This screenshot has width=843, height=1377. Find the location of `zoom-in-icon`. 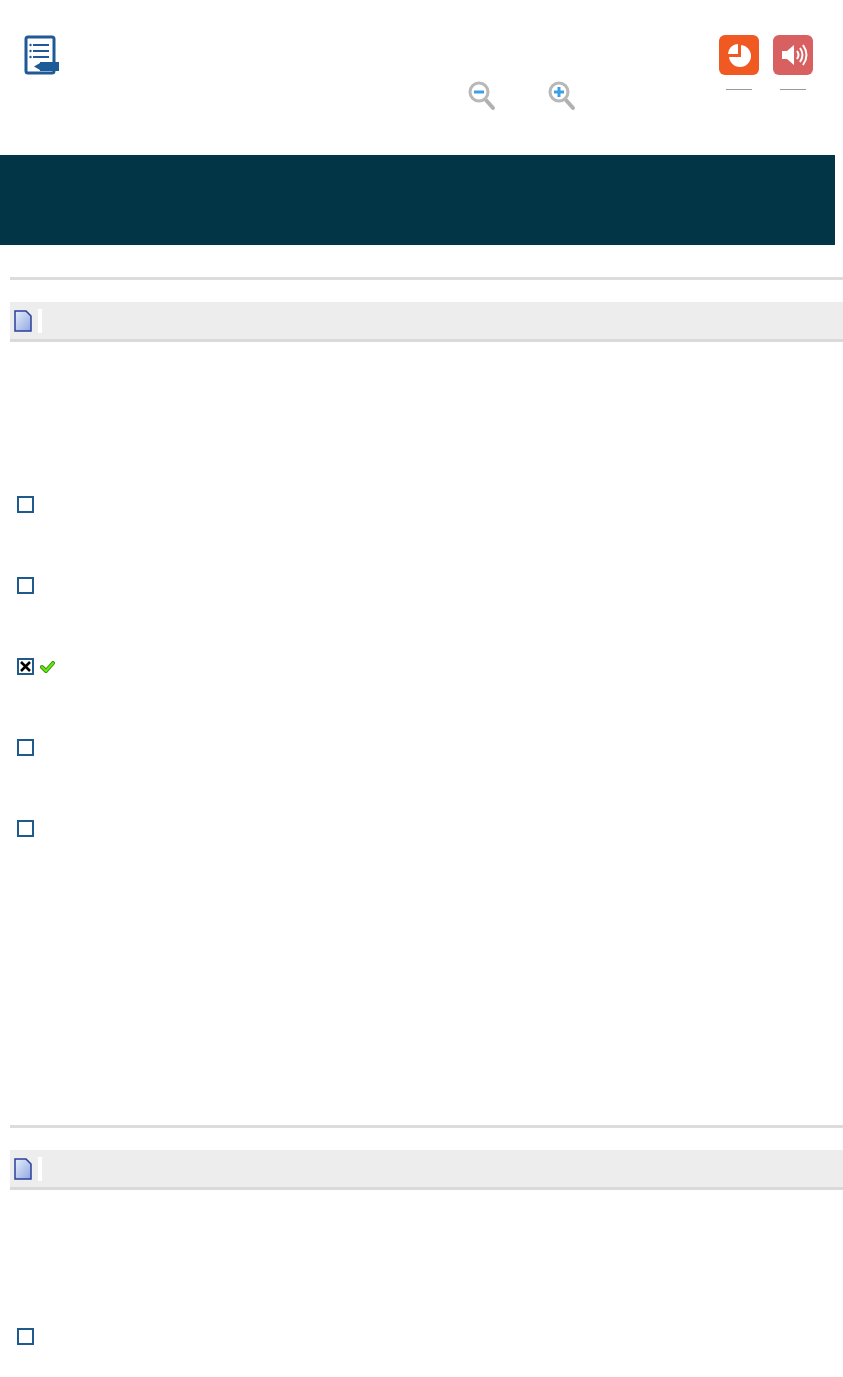

zoom-in-icon is located at coordinates (562, 96).